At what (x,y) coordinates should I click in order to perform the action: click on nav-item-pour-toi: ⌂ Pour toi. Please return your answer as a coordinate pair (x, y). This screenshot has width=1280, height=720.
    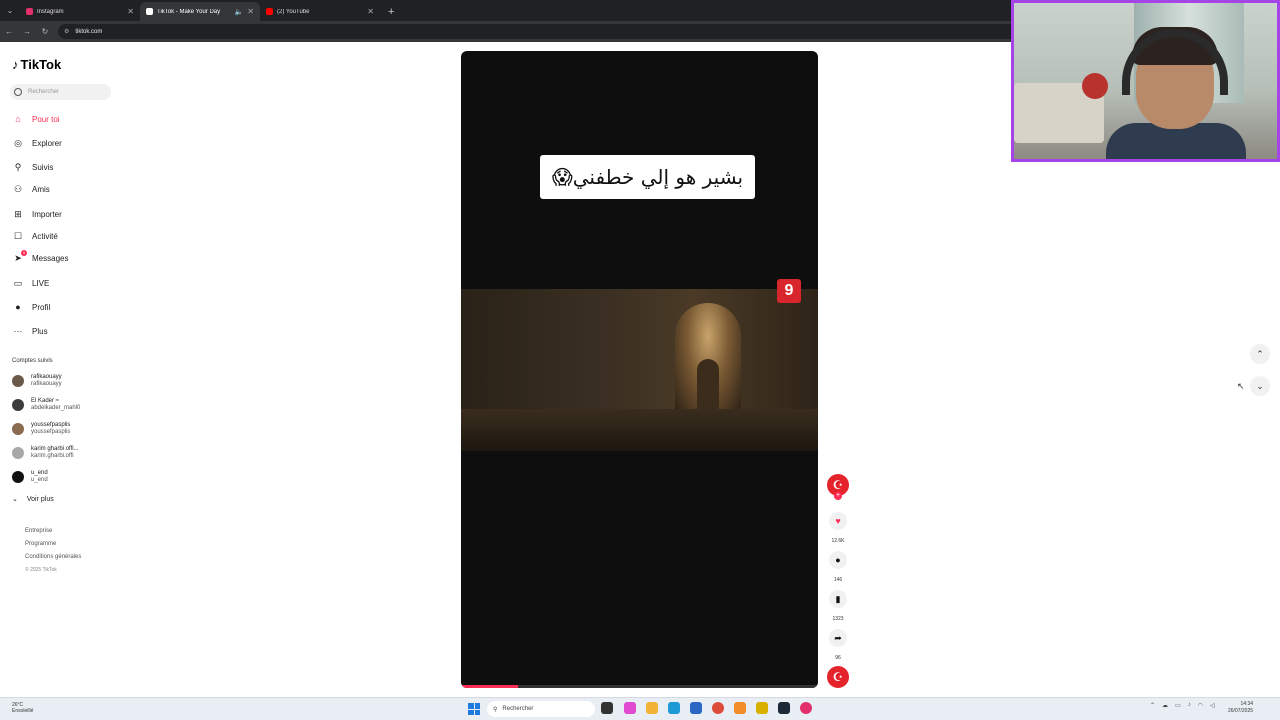
    Looking at the image, I should click on (36, 119).